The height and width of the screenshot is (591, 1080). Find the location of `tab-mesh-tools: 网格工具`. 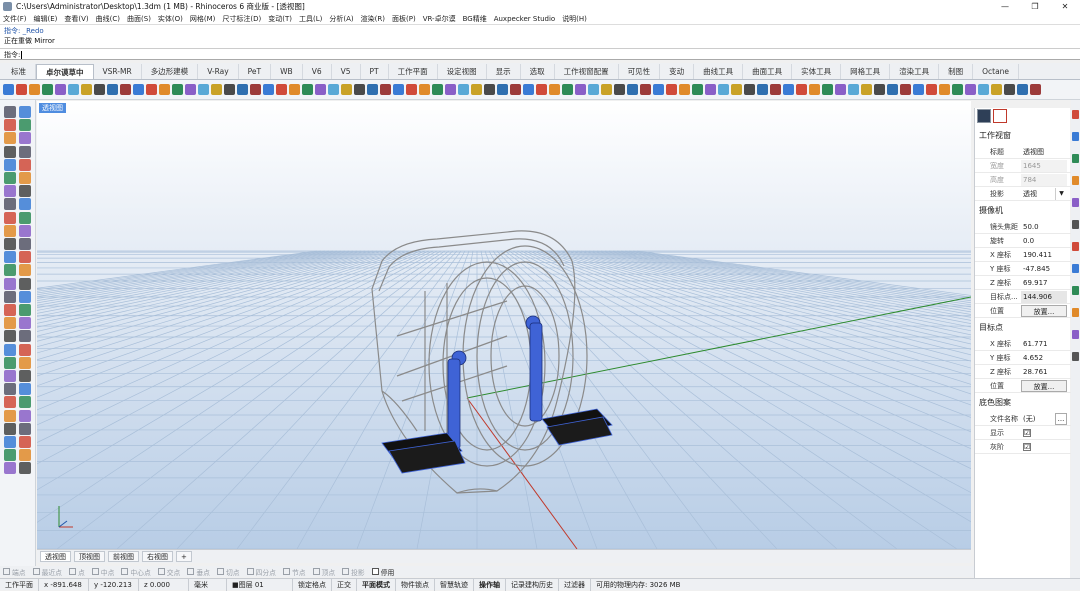

tab-mesh-tools: 网格工具 is located at coordinates (866, 71).